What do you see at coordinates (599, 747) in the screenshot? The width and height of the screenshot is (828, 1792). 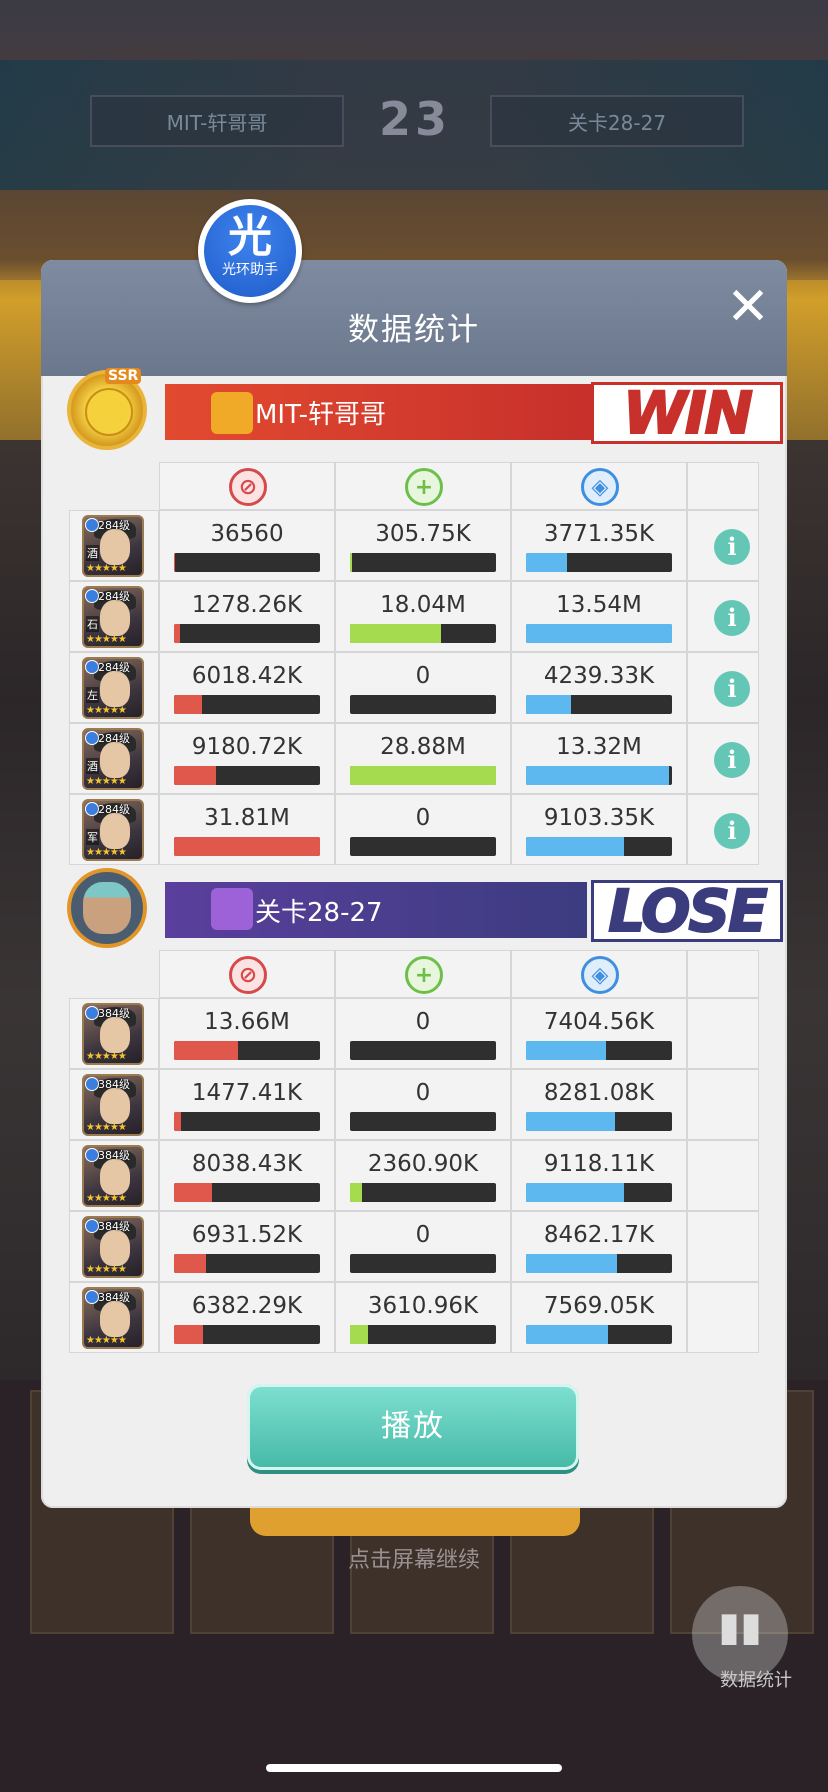 I see `defense-value: 13.32M` at bounding box center [599, 747].